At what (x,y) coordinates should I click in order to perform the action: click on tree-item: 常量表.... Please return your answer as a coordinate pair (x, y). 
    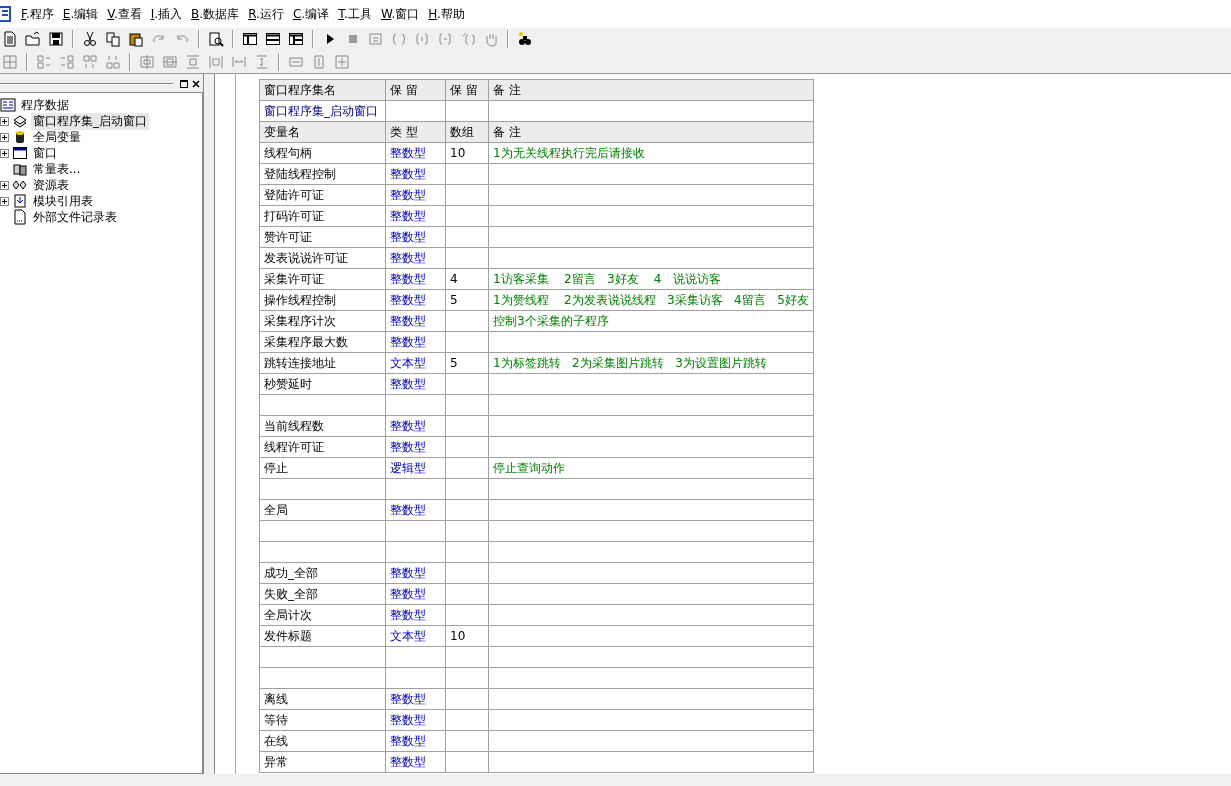
    Looking at the image, I should click on (57, 169).